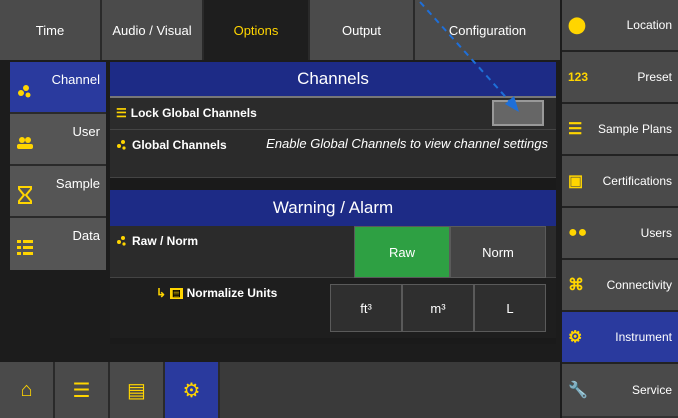  I want to click on sidebar-item-label: Sample Plans, so click(634, 129).